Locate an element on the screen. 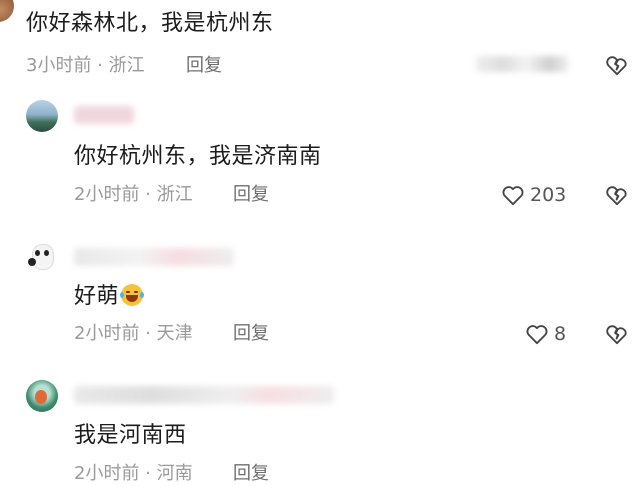 This screenshot has height=486, width=640. avatar-panda-arm is located at coordinates (32, 262).